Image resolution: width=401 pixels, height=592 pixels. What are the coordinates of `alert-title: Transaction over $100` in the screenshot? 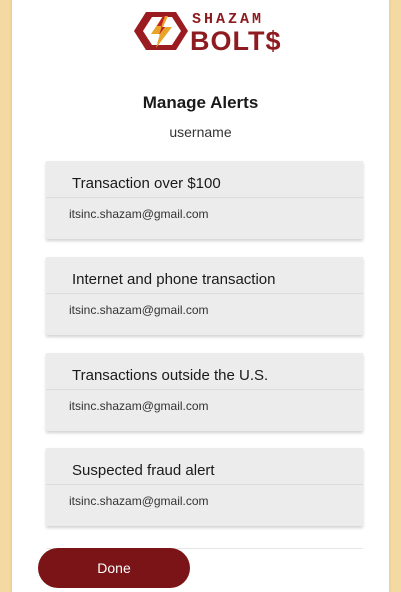 It's located at (146, 183).